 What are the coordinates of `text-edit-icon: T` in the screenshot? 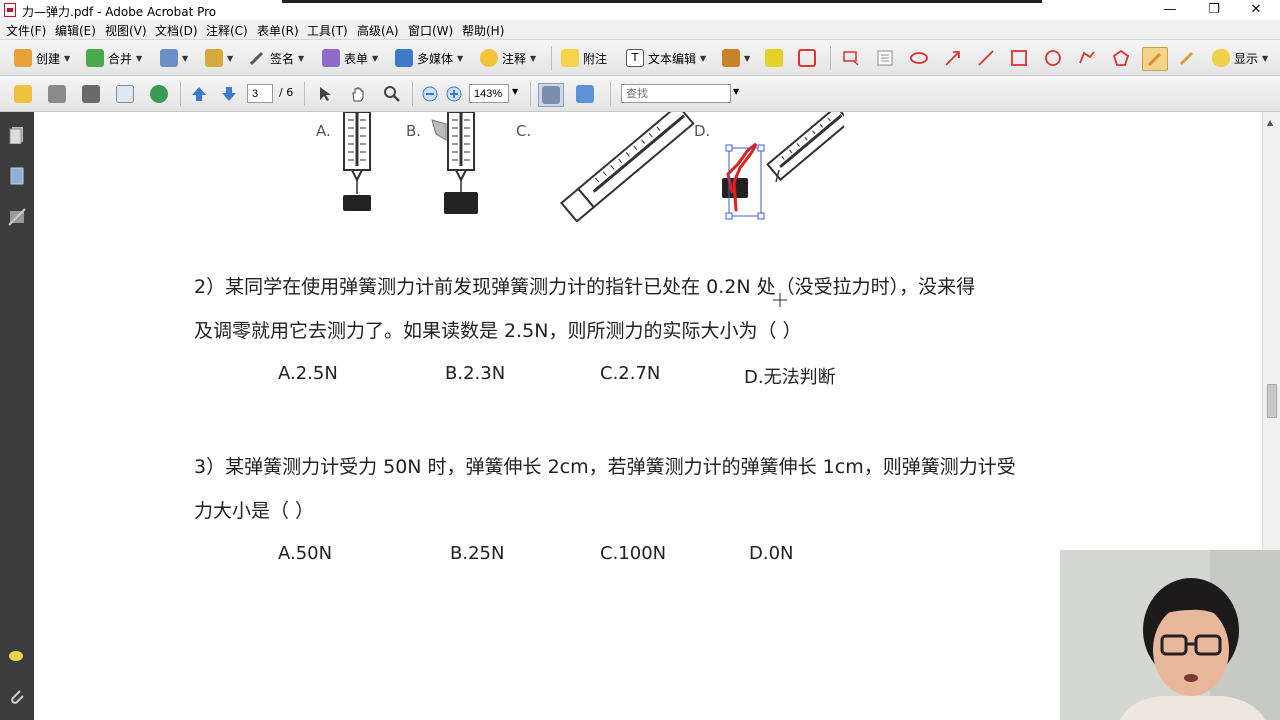 It's located at (635, 58).